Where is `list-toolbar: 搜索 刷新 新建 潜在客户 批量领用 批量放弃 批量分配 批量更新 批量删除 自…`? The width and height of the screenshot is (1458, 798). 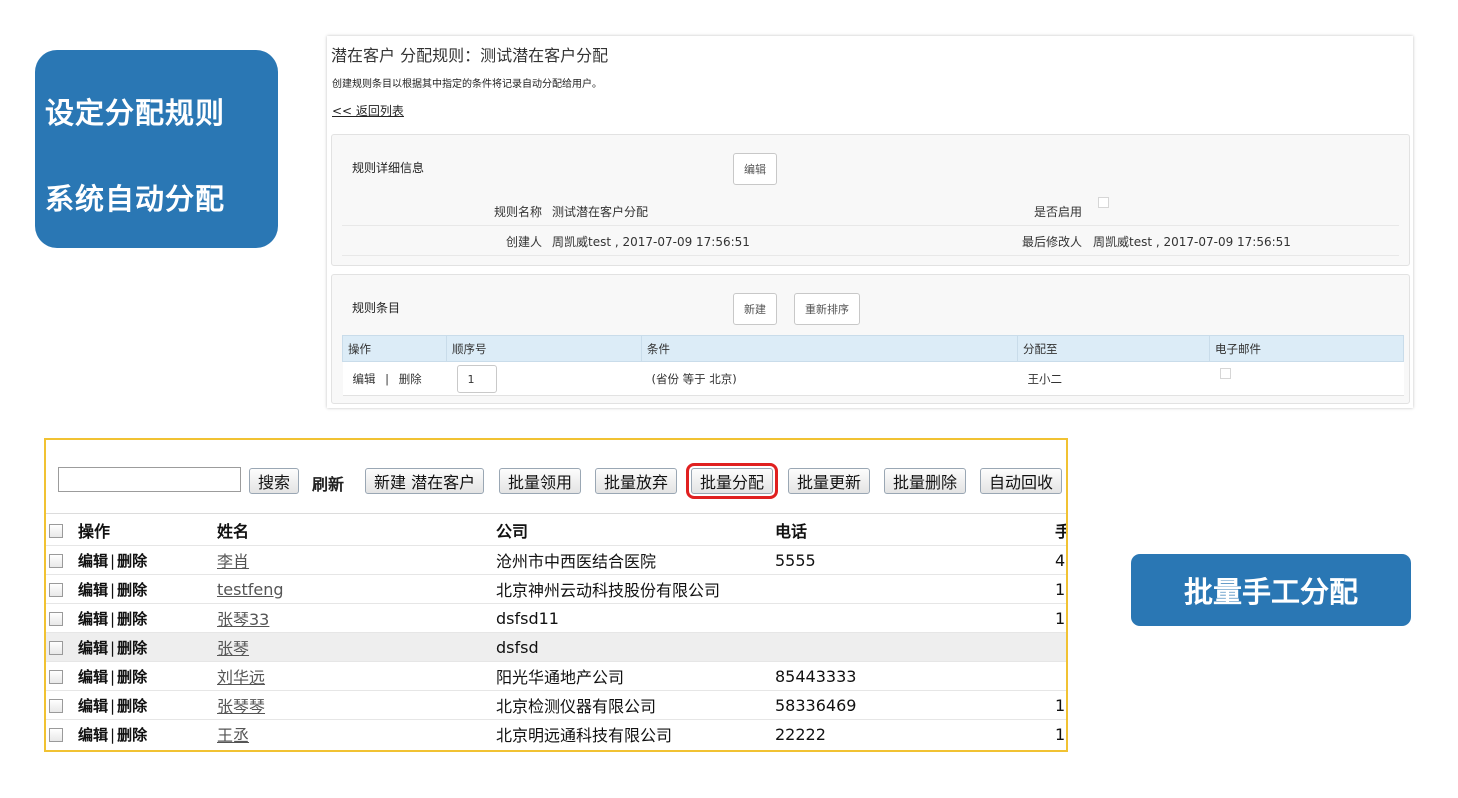
list-toolbar: 搜索 刷新 新建 潜在客户 批量领用 批量放弃 批量分配 批量更新 批量删除 自… is located at coordinates (556, 476).